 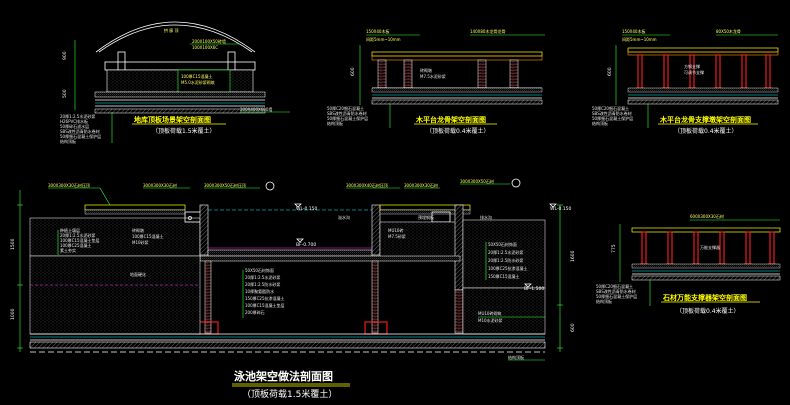 I want to click on s4-callout-mid-1: 万能支撑器, so click(x=710, y=247).